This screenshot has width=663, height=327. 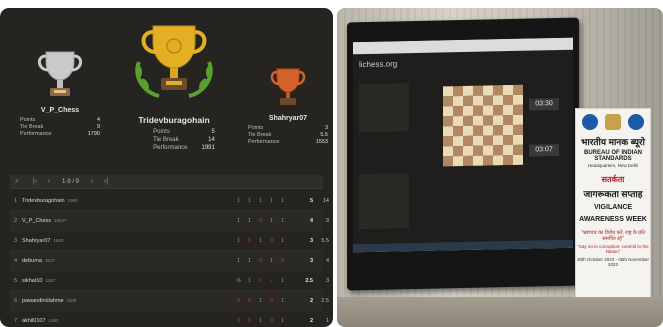 I want to click on podium-third-name: Shahryar07, so click(x=288, y=118).